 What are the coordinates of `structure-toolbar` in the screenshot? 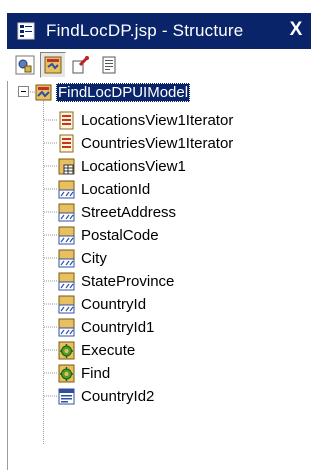 It's located at (159, 65).